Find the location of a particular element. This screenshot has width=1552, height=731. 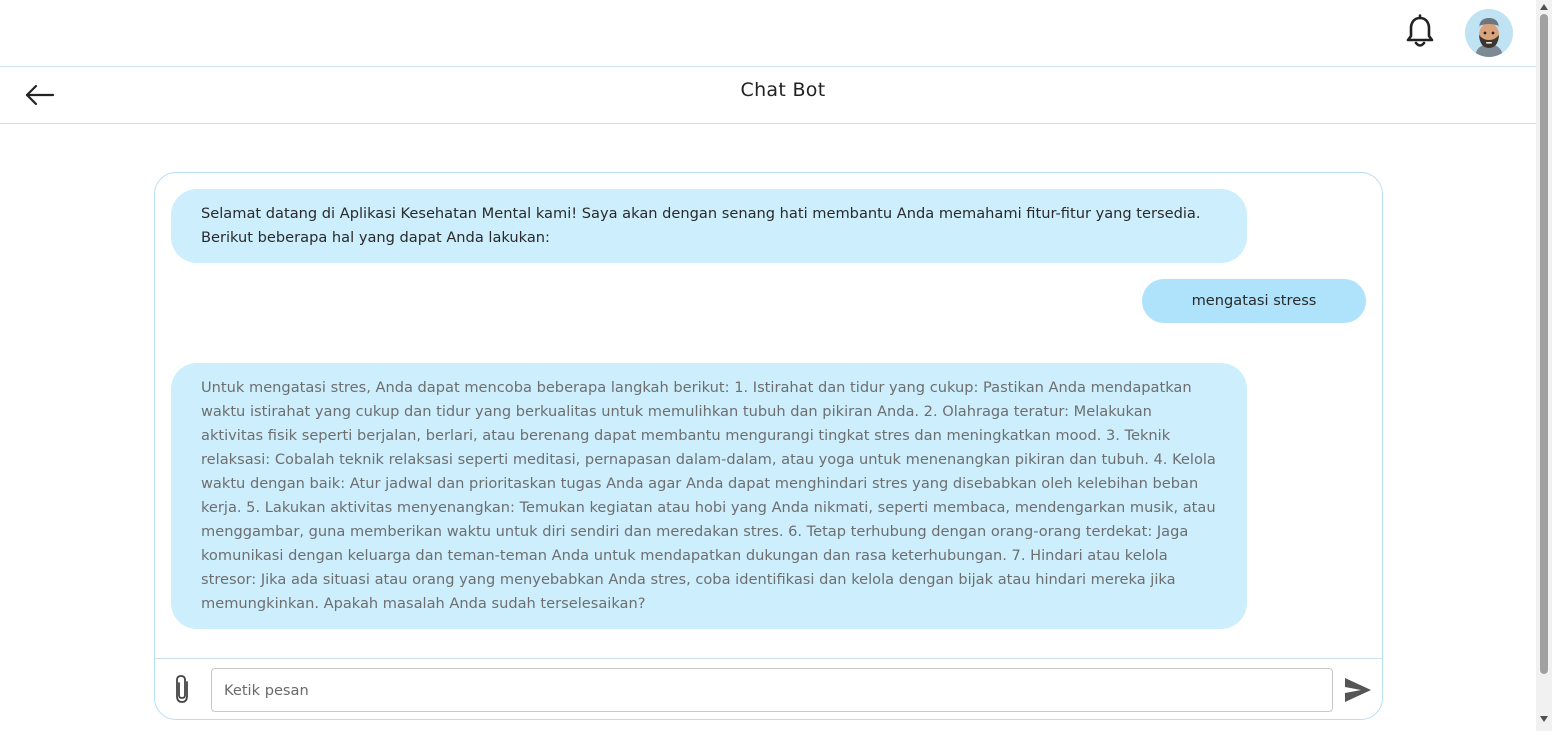

top-bar is located at coordinates (768, 33).